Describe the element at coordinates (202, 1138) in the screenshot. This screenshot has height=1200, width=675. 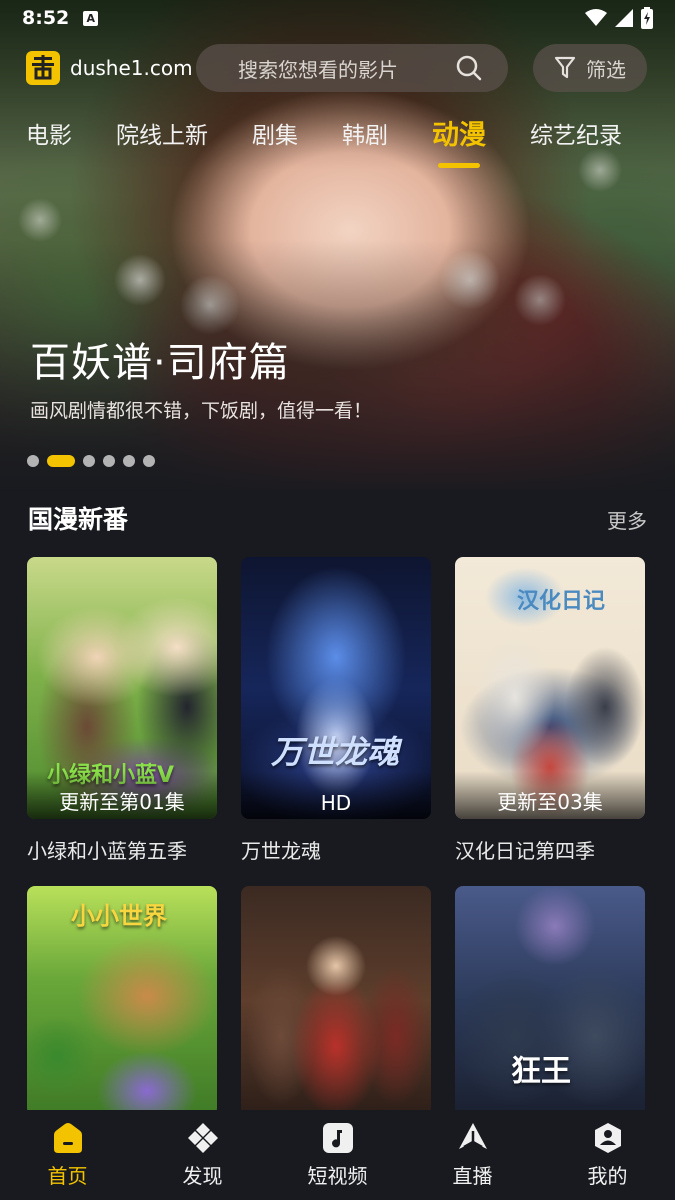
I see `discover-icon` at that location.